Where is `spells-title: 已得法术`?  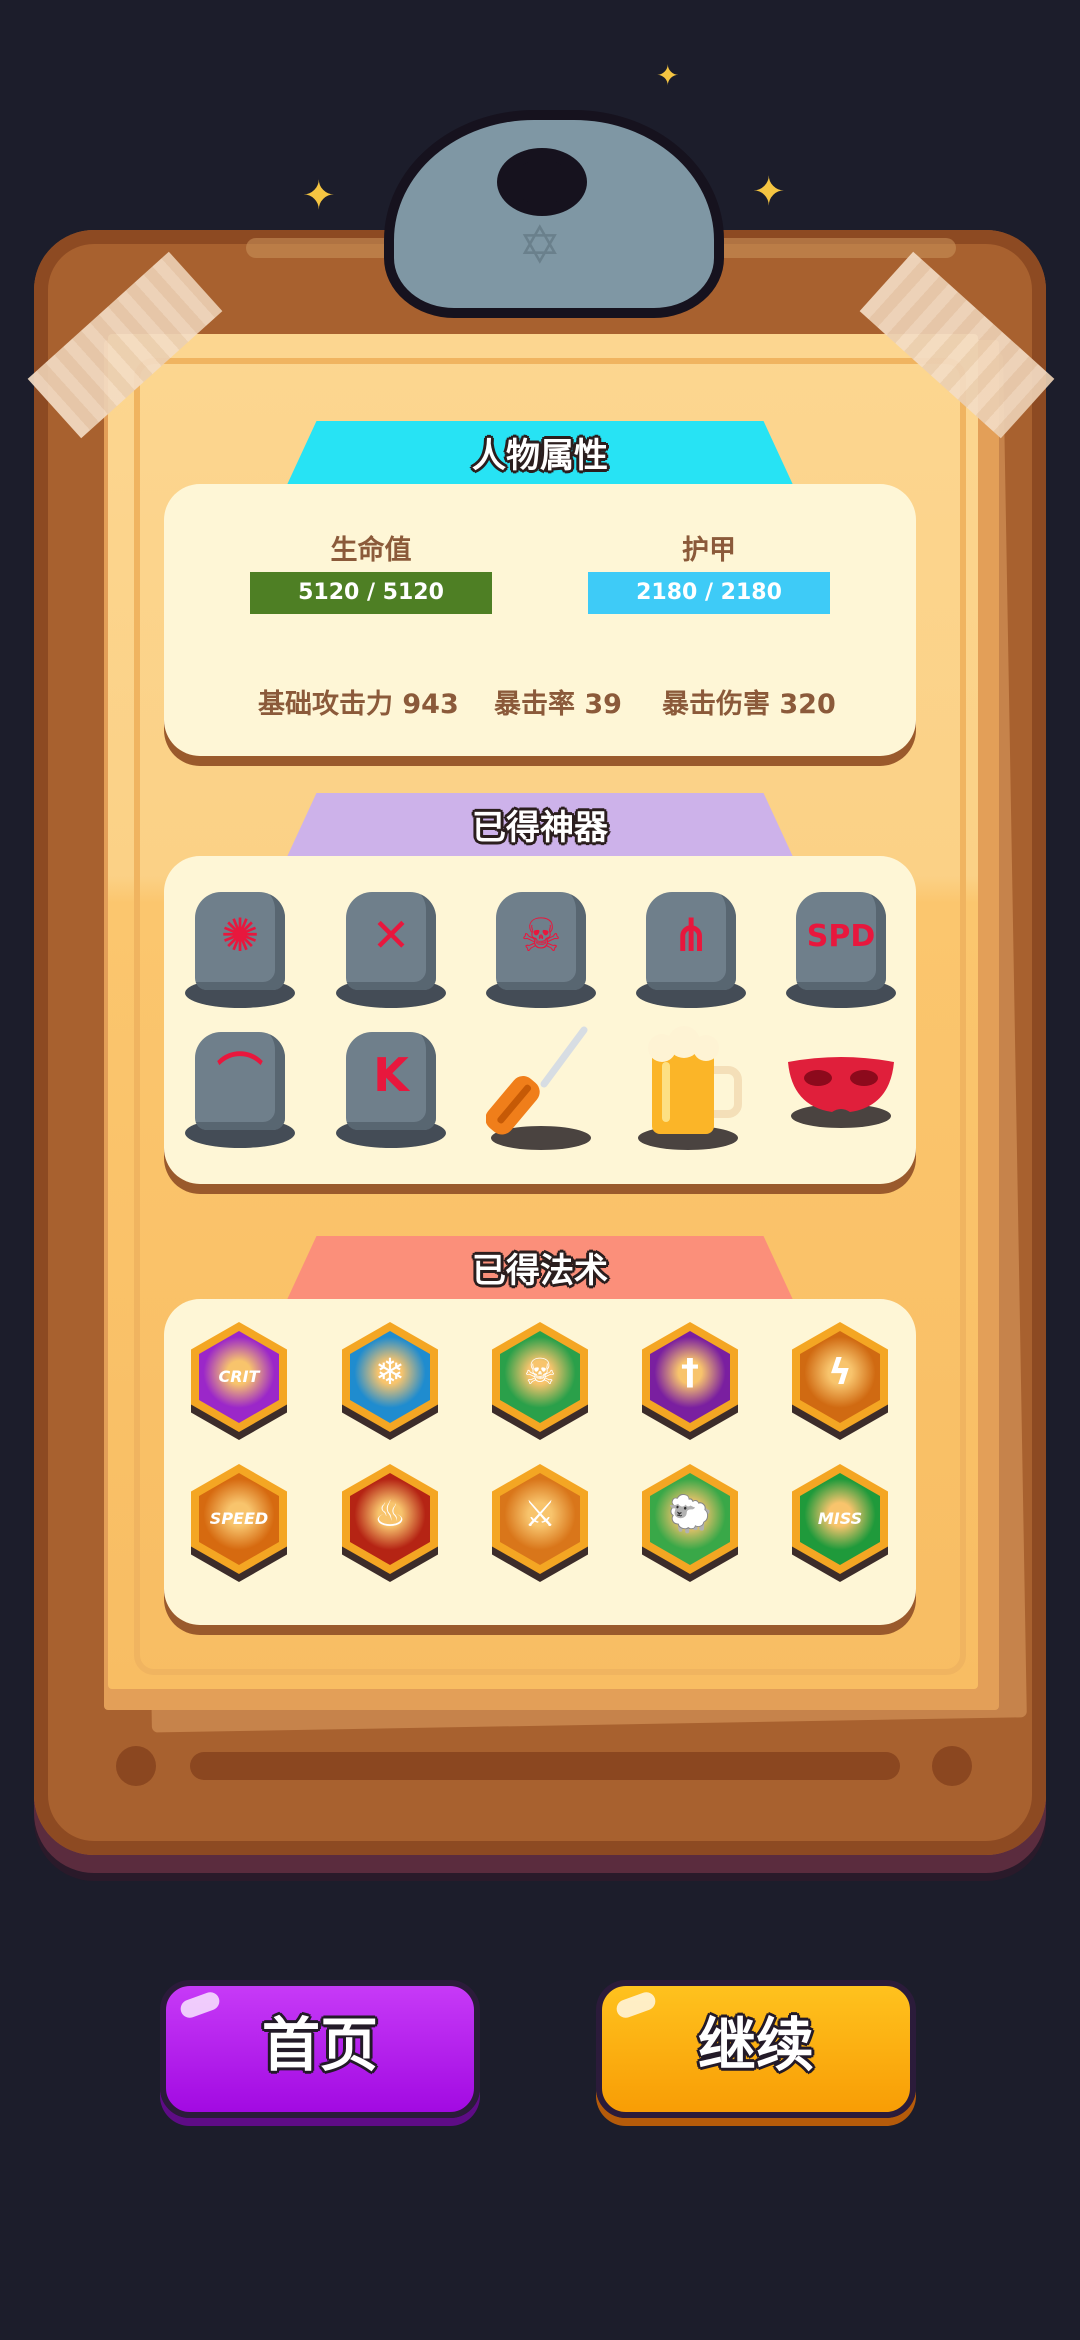
spells-title: 已得法术 is located at coordinates (540, 1271).